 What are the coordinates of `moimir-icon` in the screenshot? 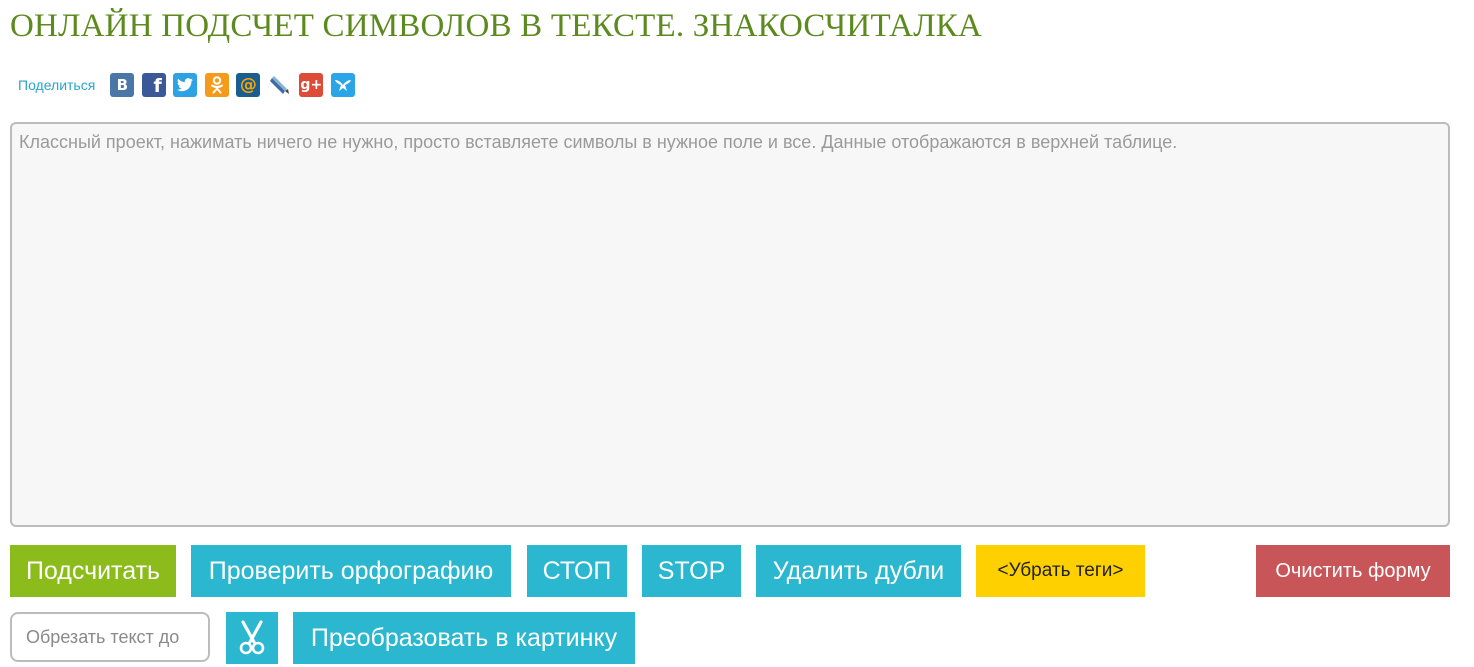 It's located at (342, 85).